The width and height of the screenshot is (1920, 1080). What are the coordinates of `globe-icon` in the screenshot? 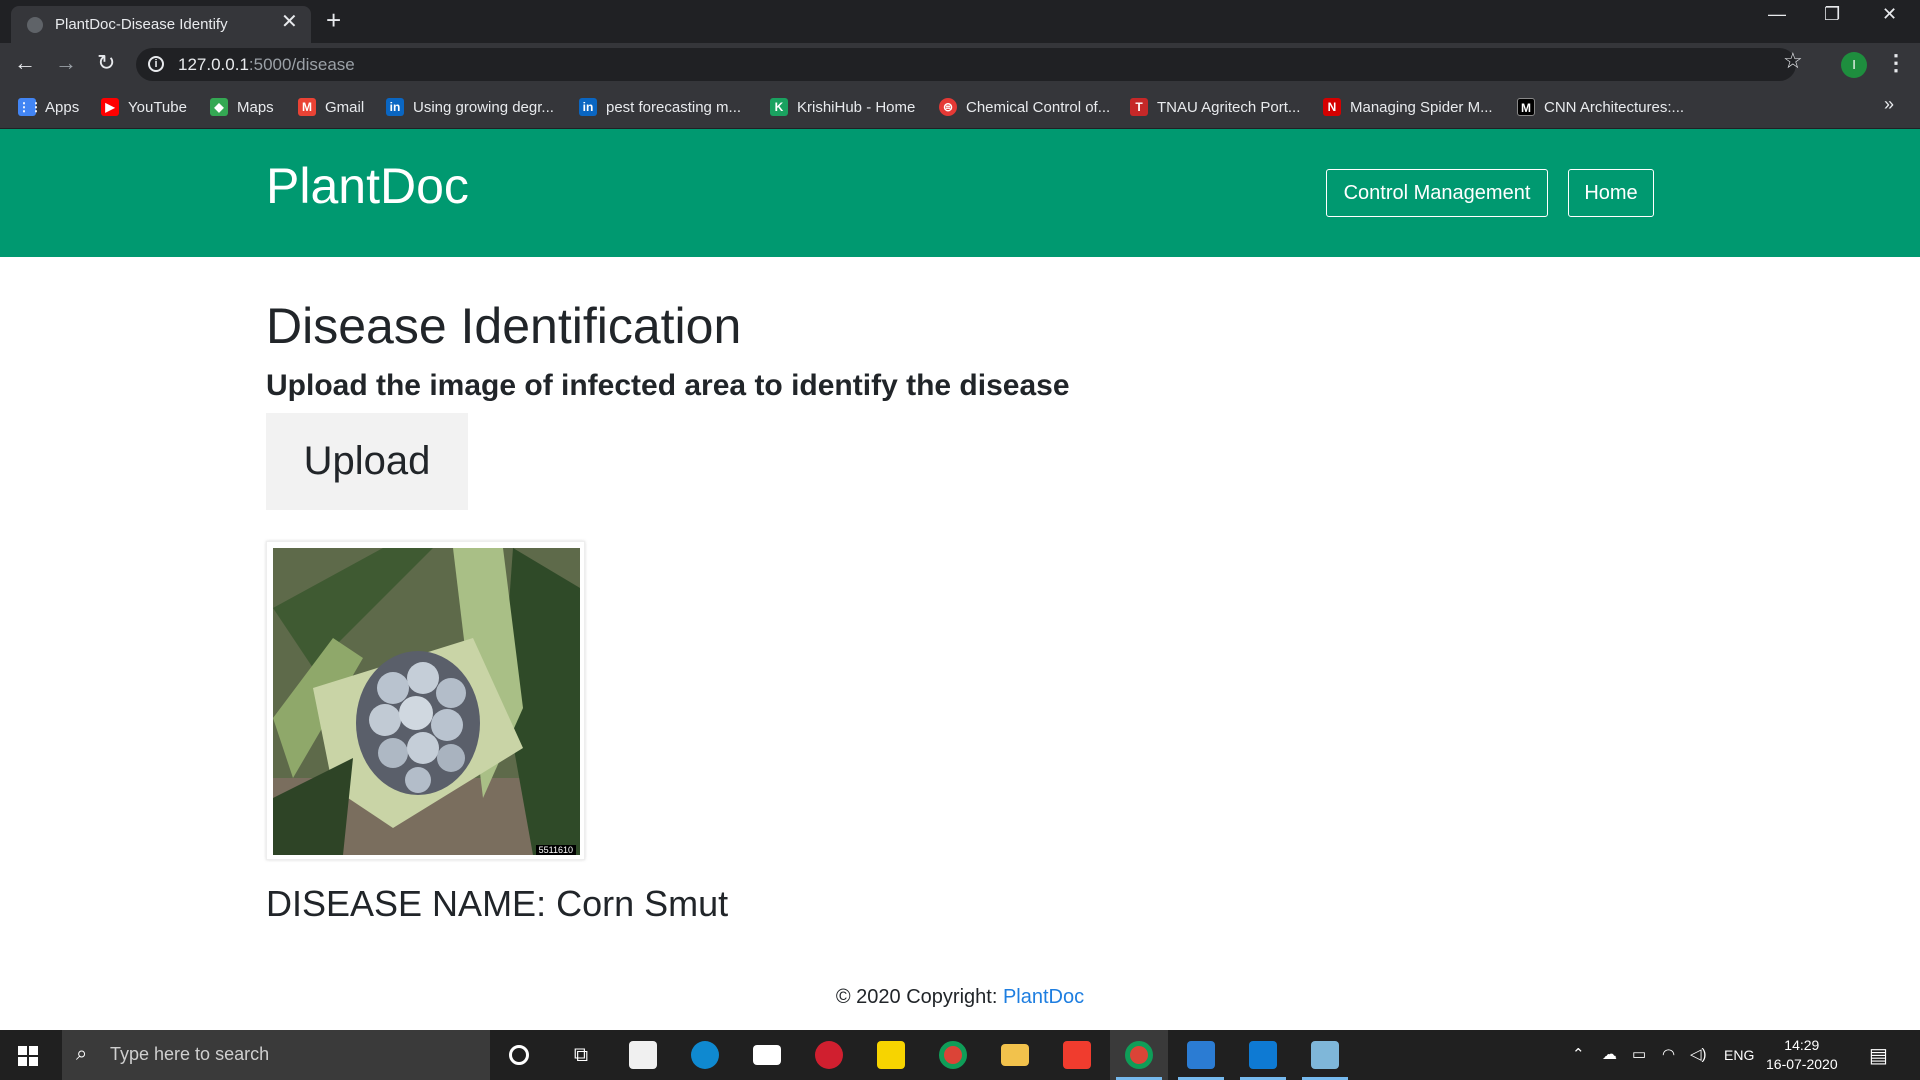 It's located at (35, 25).